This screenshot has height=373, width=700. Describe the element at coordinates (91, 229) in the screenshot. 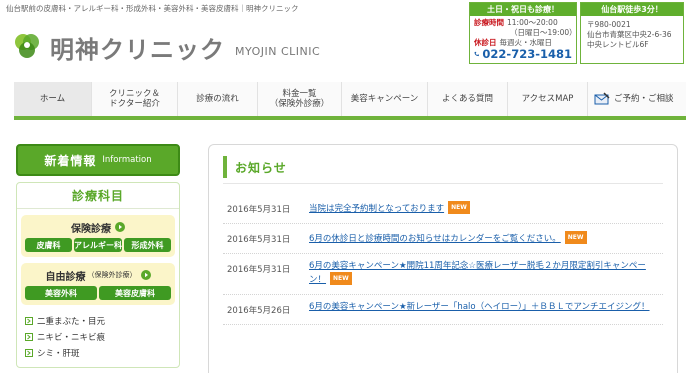

I see `insurance-title-text: 保険診療` at that location.